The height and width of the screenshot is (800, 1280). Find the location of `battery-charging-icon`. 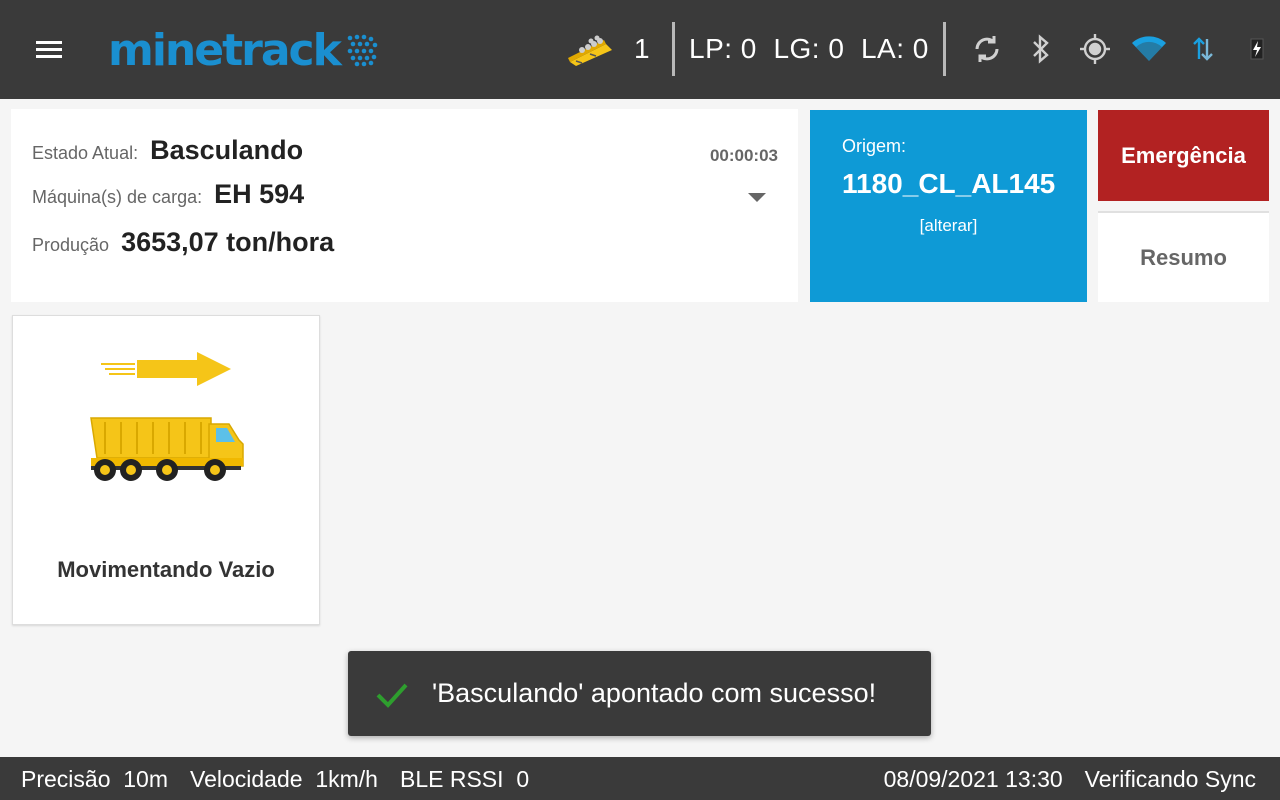

battery-charging-icon is located at coordinates (1255, 49).